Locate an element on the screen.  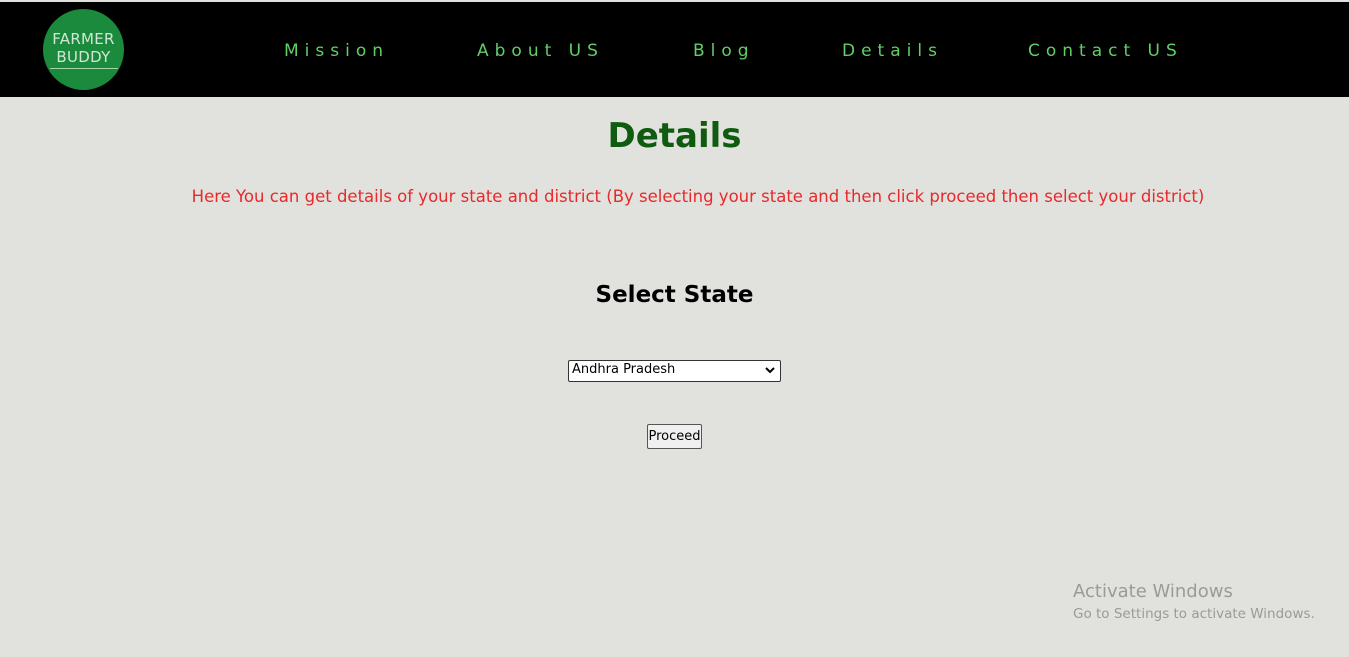
select-state-heading: Select State is located at coordinates (674, 295).